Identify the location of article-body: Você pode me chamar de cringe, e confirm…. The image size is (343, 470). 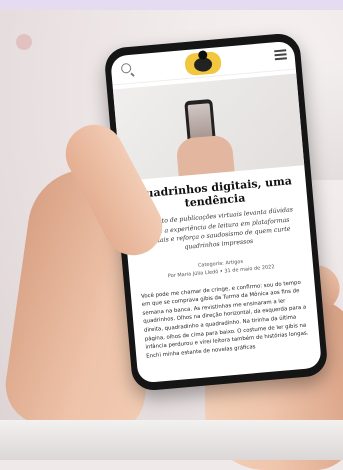
(224, 319).